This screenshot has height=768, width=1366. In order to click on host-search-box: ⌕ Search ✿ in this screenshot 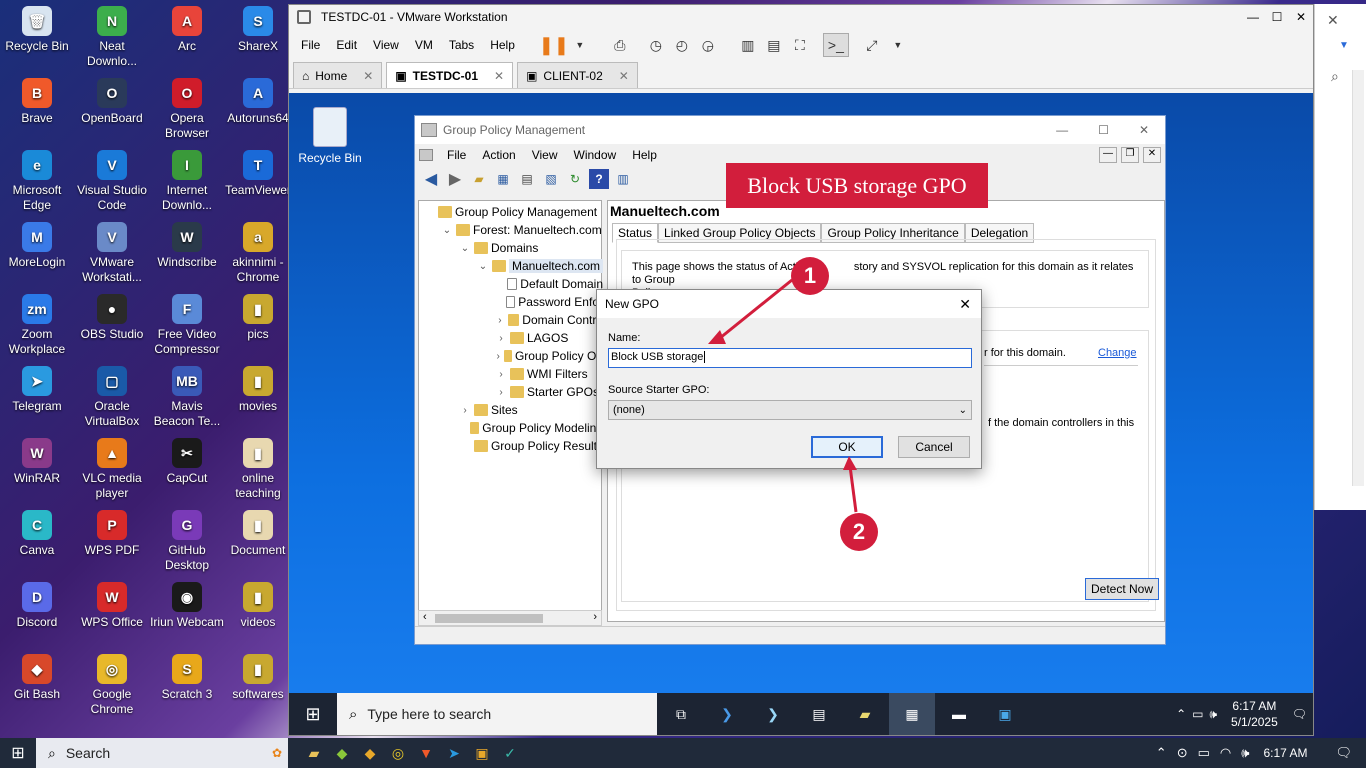, I will do `click(162, 753)`.